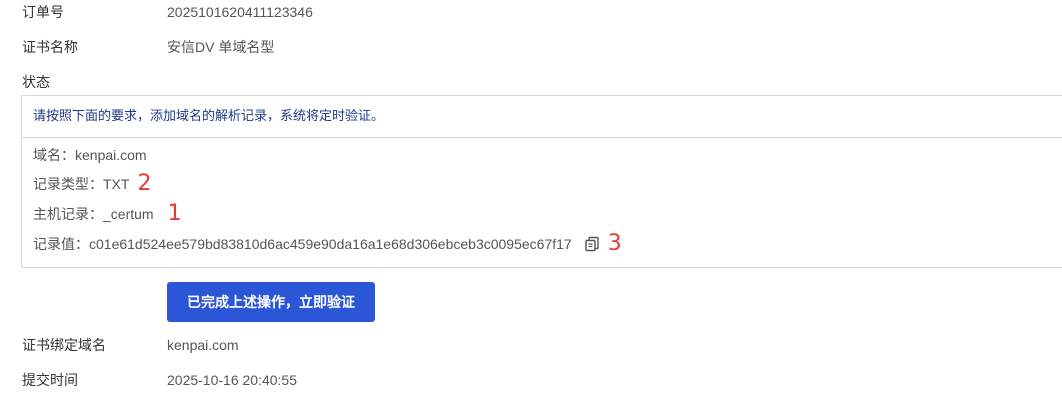  I want to click on host-record-label: 主机记录：, so click(68, 214).